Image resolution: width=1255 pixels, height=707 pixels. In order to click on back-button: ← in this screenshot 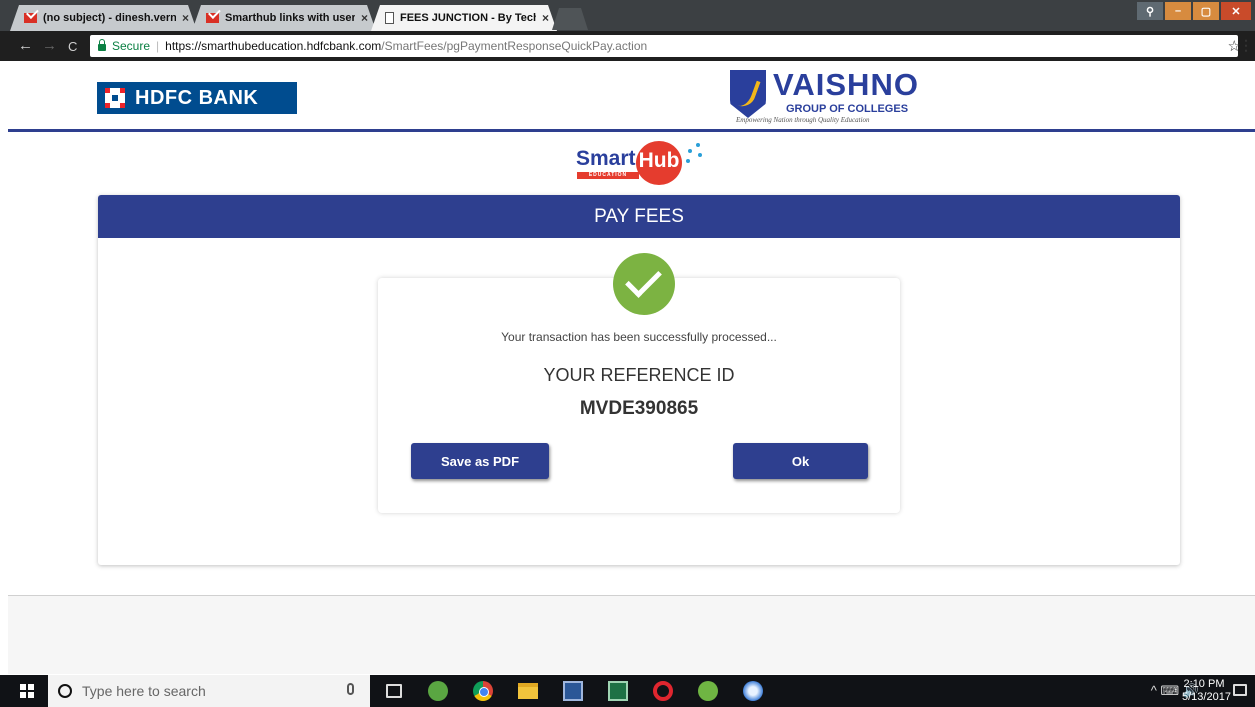, I will do `click(25, 45)`.